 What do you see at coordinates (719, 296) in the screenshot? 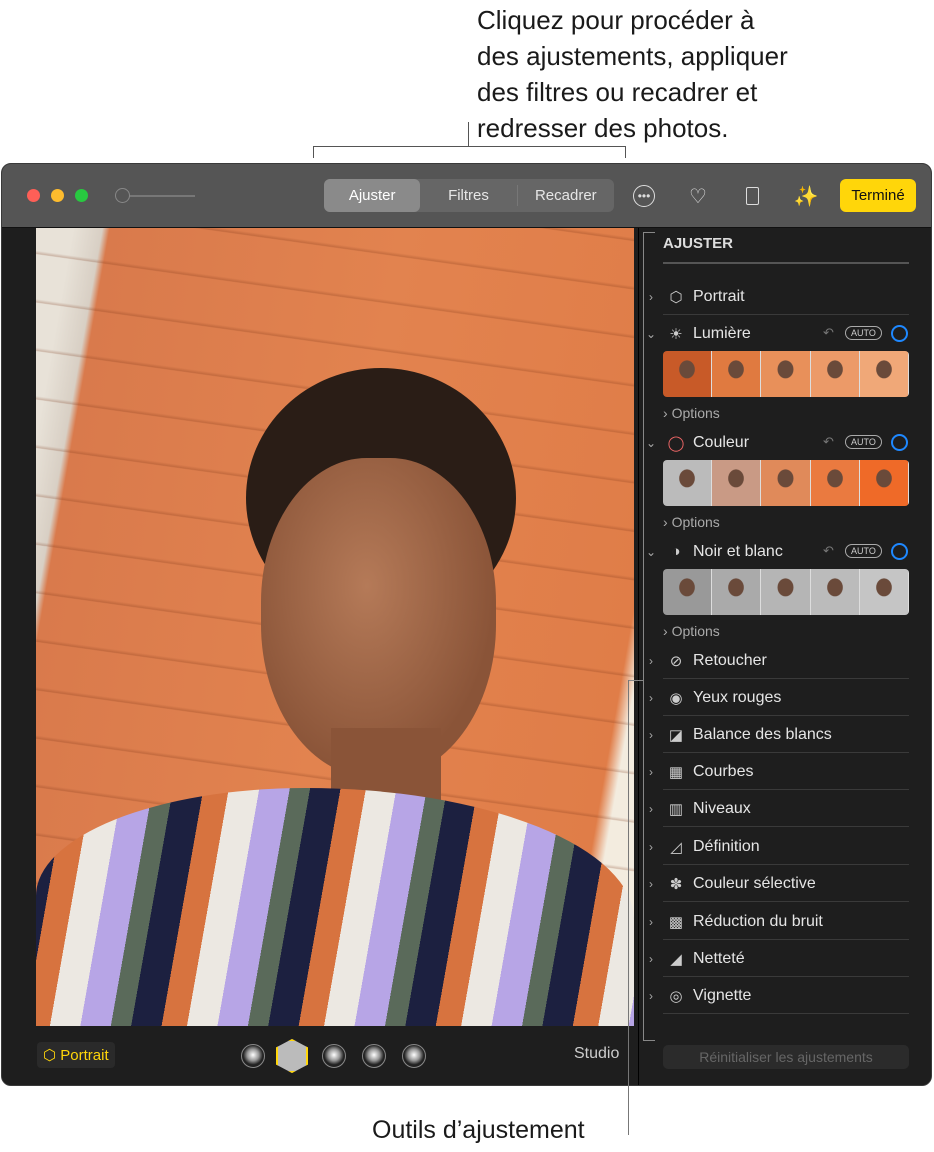
I see `sidebar-item-label: Portrait` at bounding box center [719, 296].